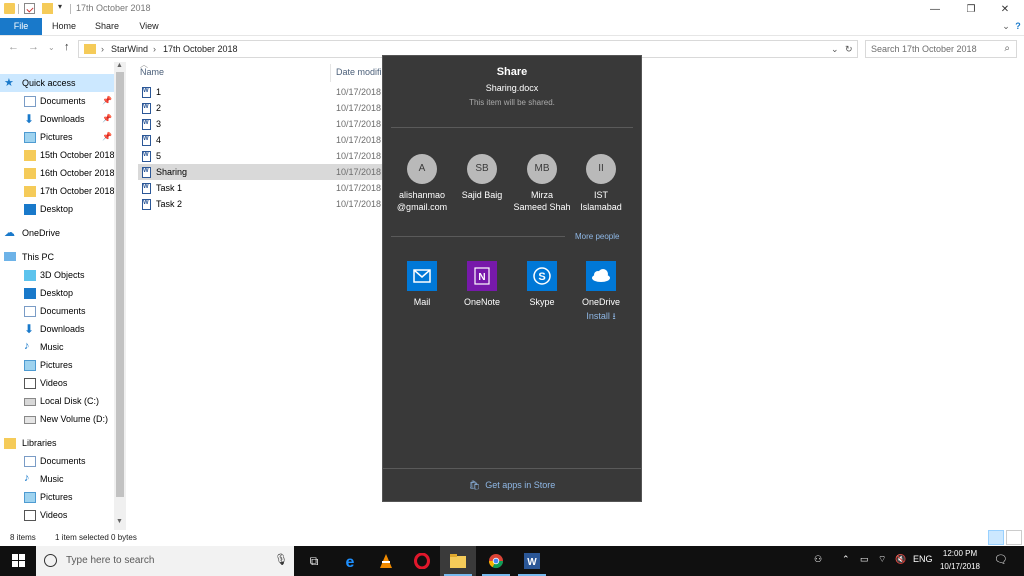  What do you see at coordinates (350, 561) in the screenshot?
I see `edge-icon: e` at bounding box center [350, 561].